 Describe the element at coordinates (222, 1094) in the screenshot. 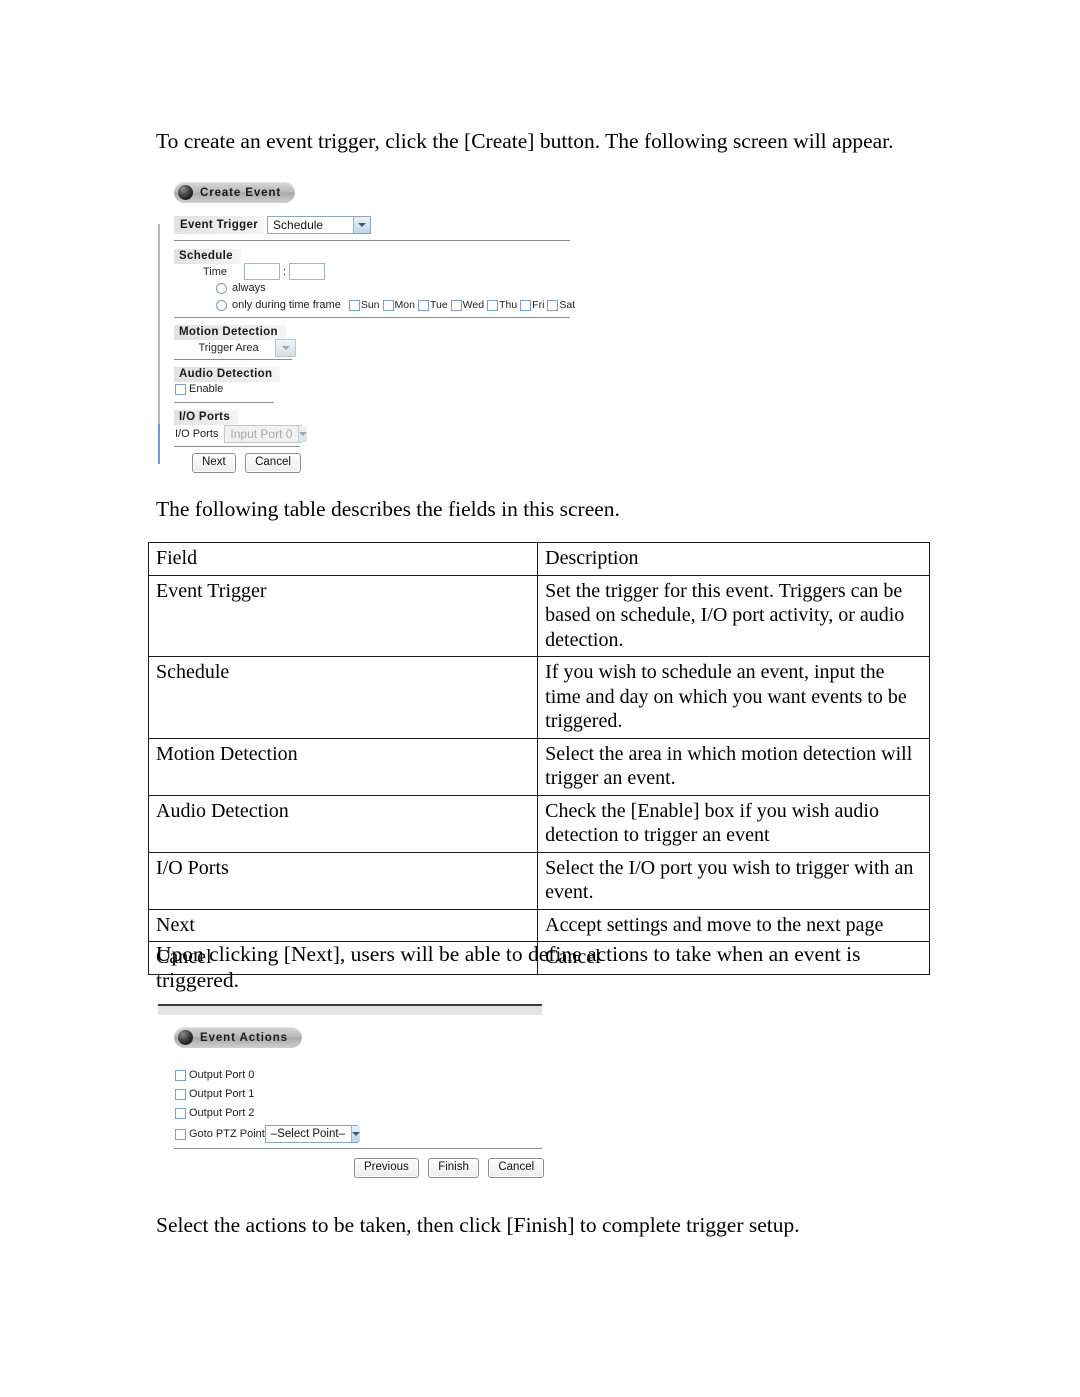

I see `output-port-1-label: Output Port 1` at that location.